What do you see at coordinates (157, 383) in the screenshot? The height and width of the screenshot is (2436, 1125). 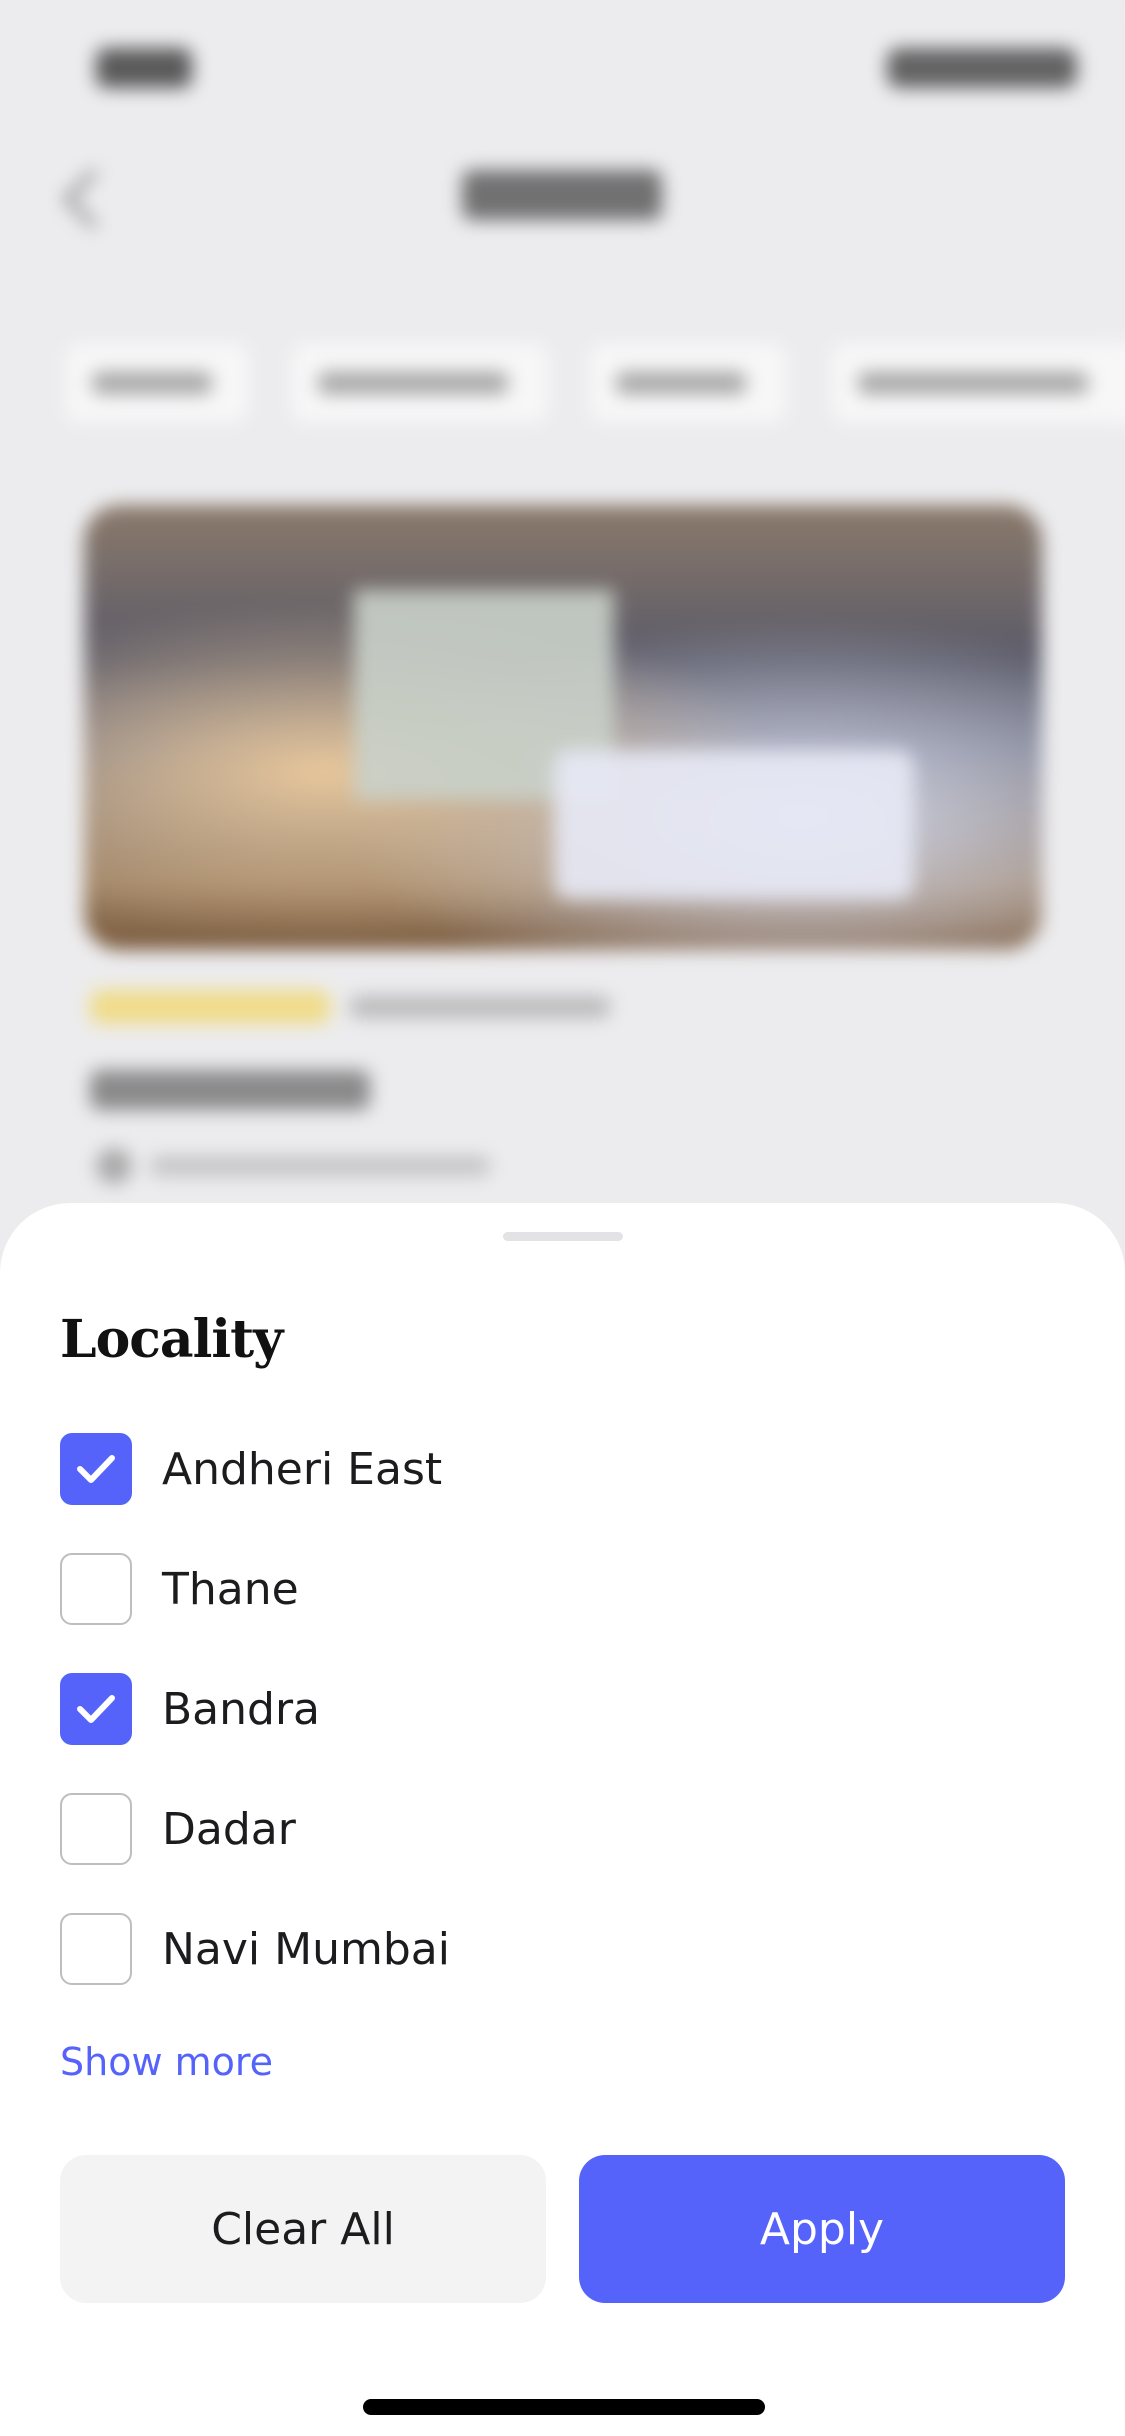 I see `filter-chip` at bounding box center [157, 383].